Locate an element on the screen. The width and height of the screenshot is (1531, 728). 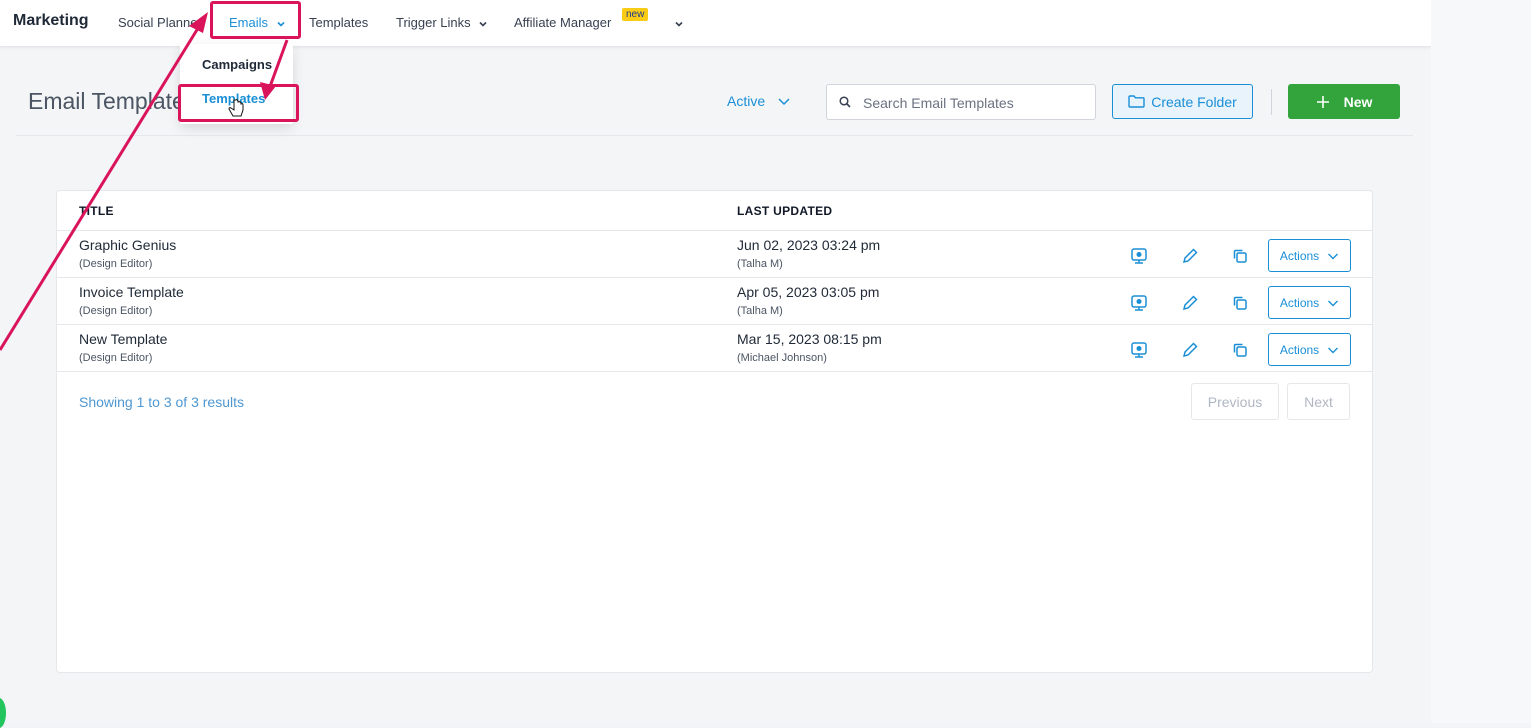
dropdown-item-campaigns: Campaigns is located at coordinates (237, 64).